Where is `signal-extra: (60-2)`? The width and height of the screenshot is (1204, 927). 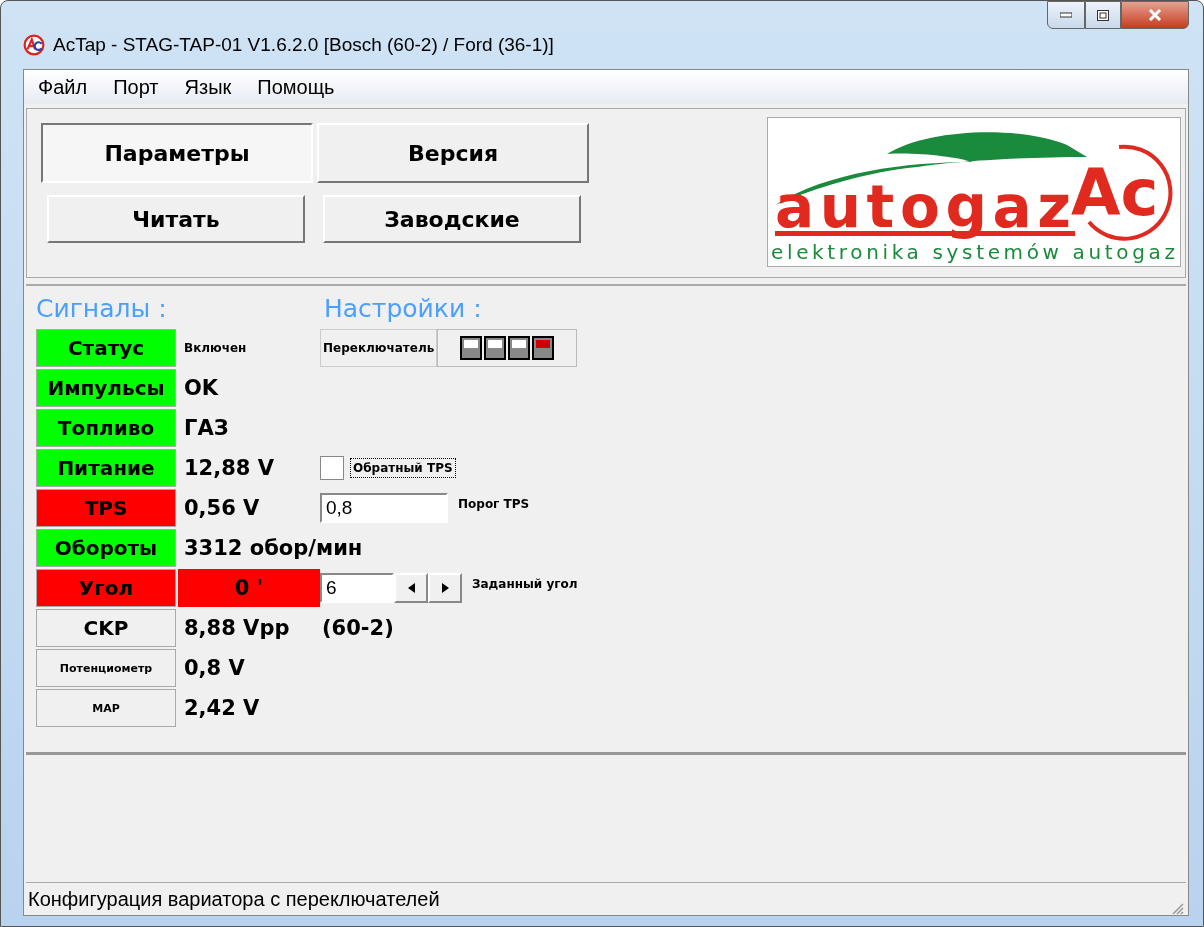
signal-extra: (60-2) is located at coordinates (358, 628).